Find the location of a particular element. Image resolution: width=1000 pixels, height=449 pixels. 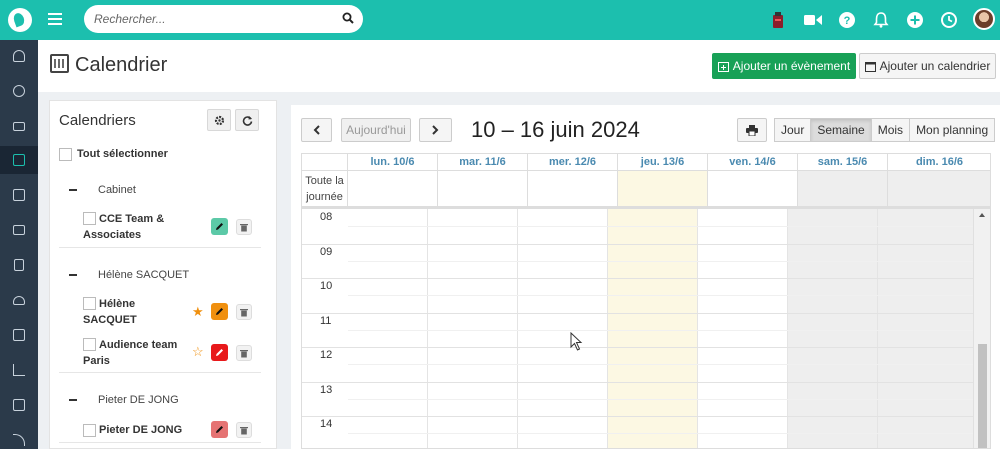

scroll-up-icon is located at coordinates (982, 215).